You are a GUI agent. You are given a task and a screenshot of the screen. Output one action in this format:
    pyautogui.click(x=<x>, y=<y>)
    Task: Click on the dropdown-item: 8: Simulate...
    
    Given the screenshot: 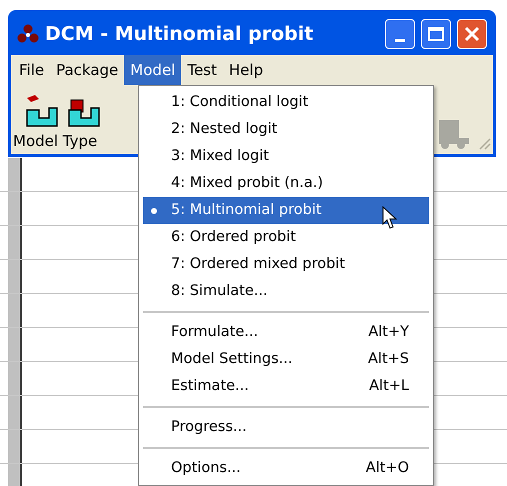 What is the action you would take?
    pyautogui.click(x=286, y=291)
    